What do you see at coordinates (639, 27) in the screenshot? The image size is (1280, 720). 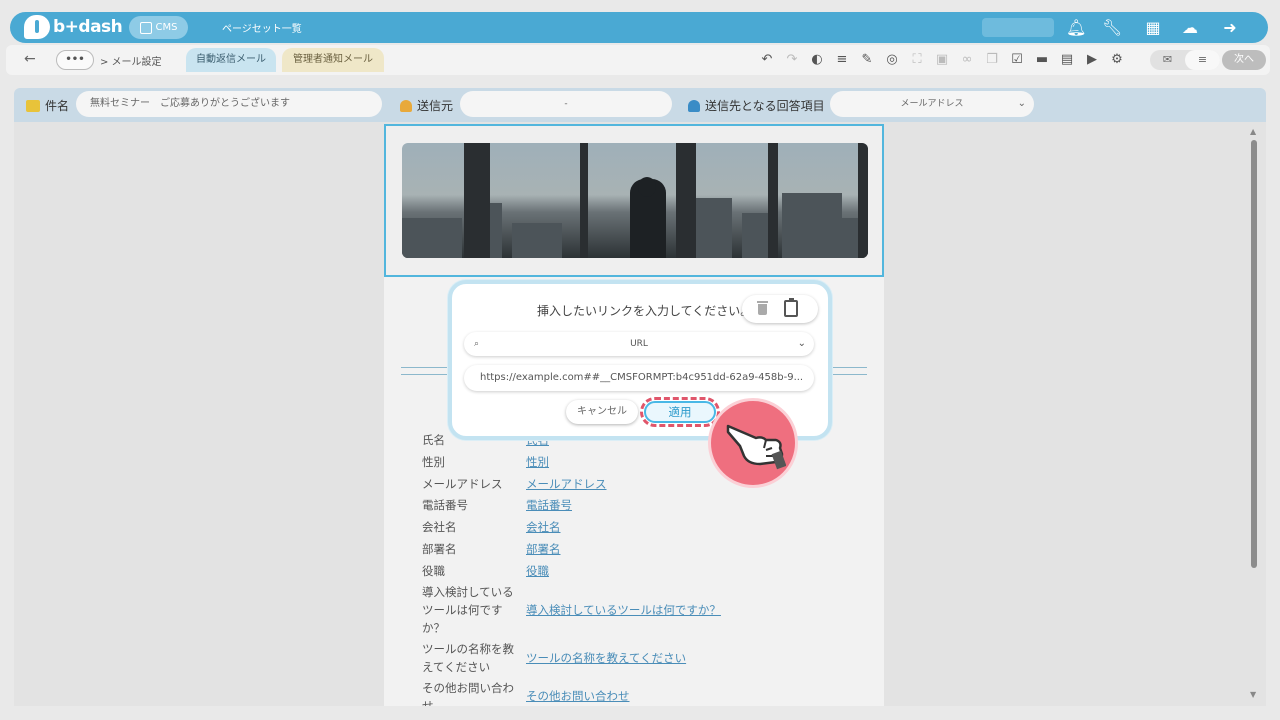 I see `app-header: b+dash CMS ページセット一覧 🔔︎ 🔧︎ ▦ ☁ ➜` at bounding box center [639, 27].